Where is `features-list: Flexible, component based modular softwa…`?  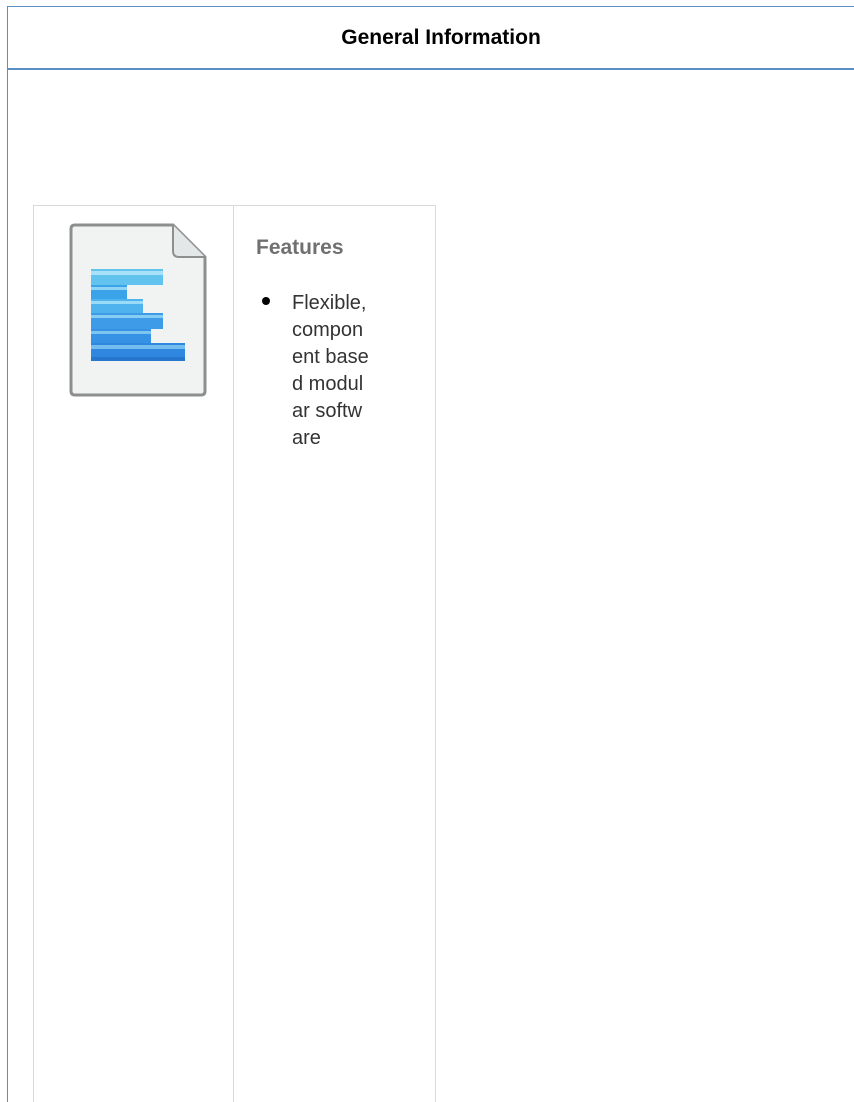 features-list: Flexible, component based modular softwa… is located at coordinates (341, 371).